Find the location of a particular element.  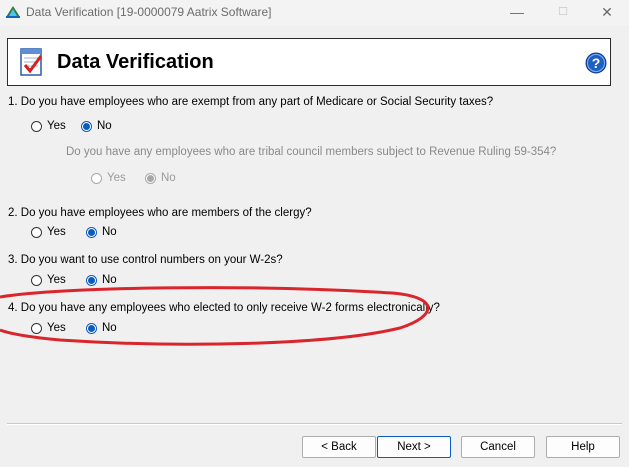

q1-yes-radio: Yes is located at coordinates (48, 126).